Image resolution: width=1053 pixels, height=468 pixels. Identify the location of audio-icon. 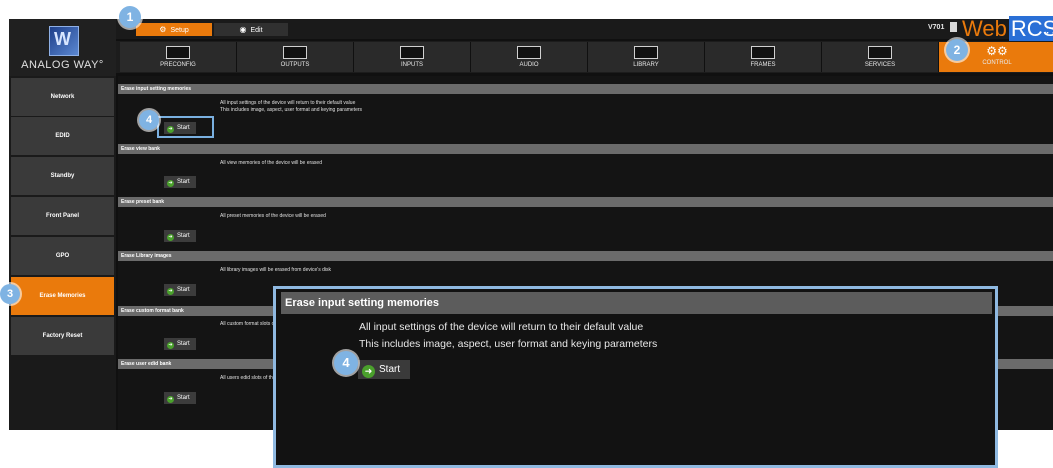
(529, 52).